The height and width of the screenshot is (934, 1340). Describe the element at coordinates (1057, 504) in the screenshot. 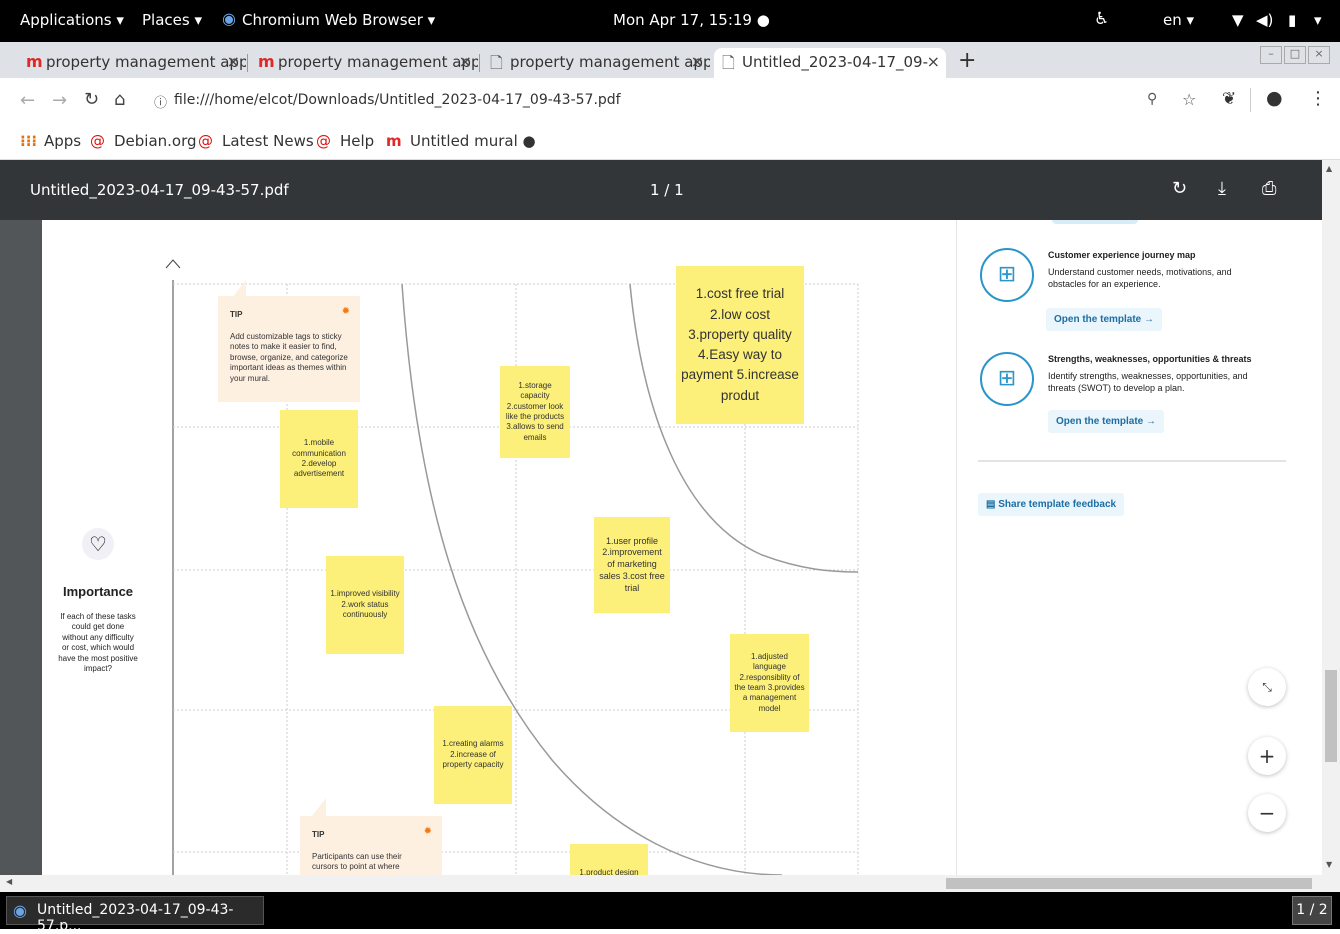

I see `feedback-label: Share template feedback` at that location.